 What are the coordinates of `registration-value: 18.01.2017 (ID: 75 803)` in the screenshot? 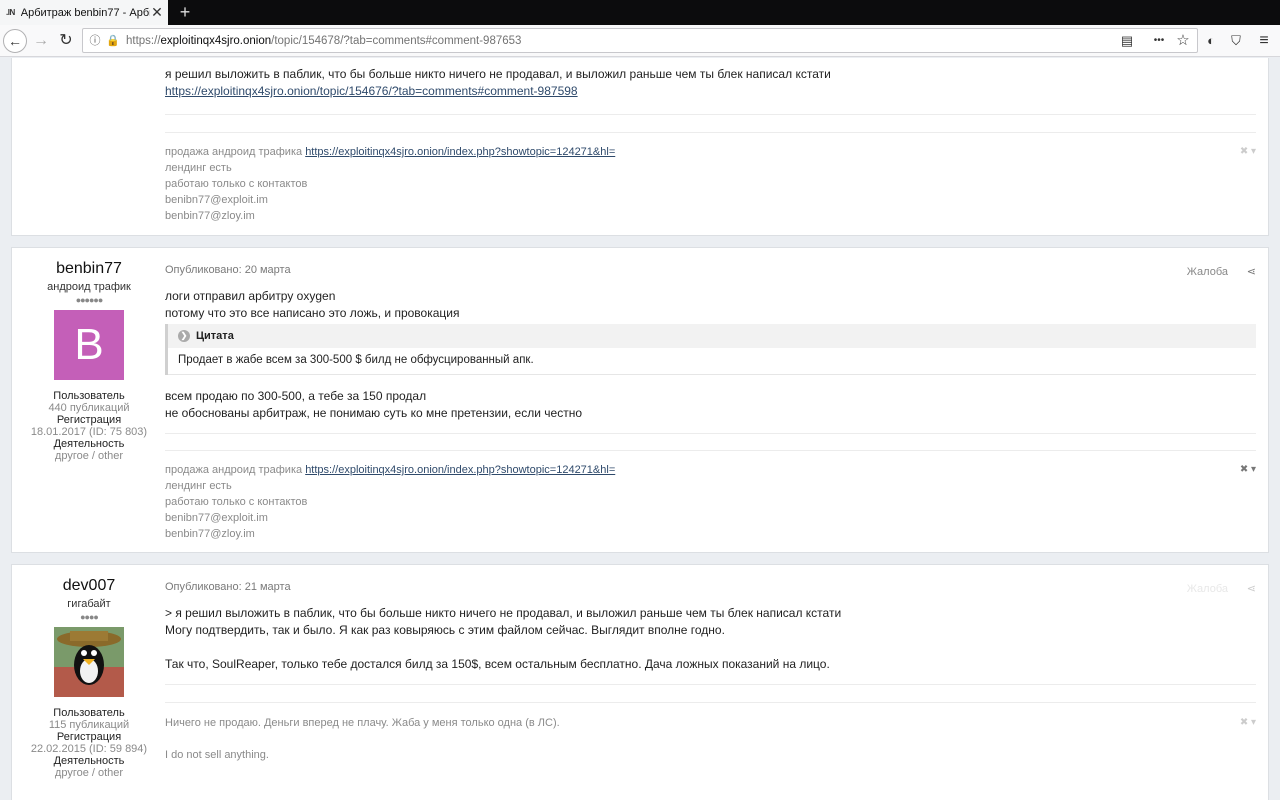 It's located at (89, 432).